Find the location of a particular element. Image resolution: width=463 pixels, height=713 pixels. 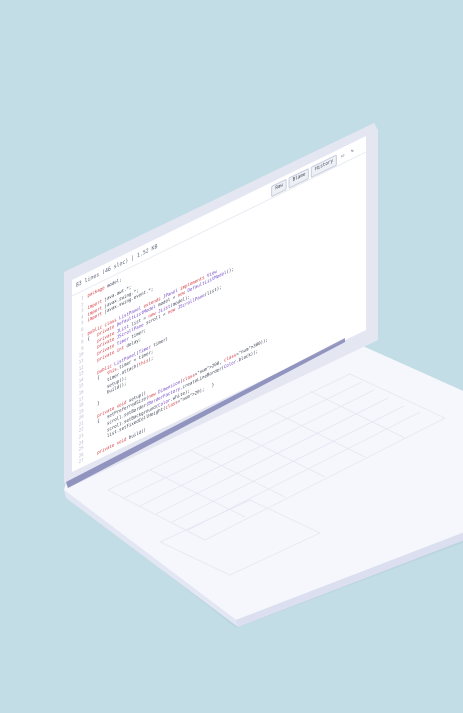

pencil-icon: ✎ is located at coordinates (352, 151).